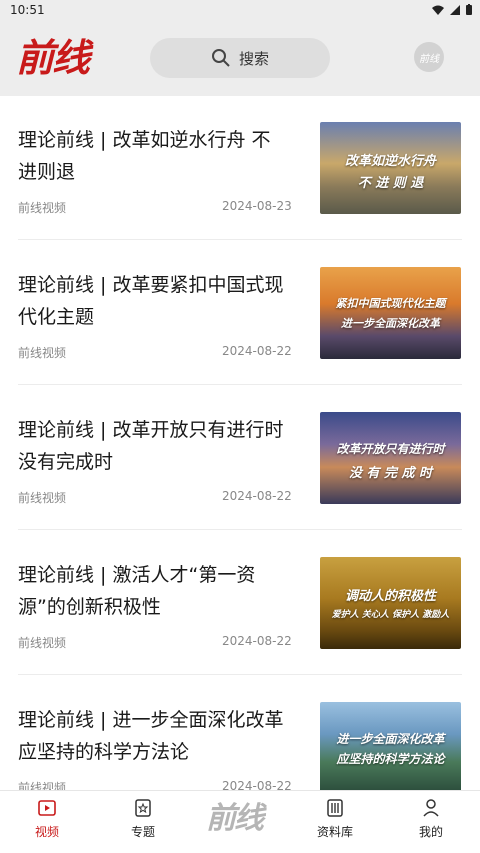 The width and height of the screenshot is (480, 853). Describe the element at coordinates (390, 615) in the screenshot. I see `thumb-subcaption: 爱护人 关心人 保护人 激励人` at that location.